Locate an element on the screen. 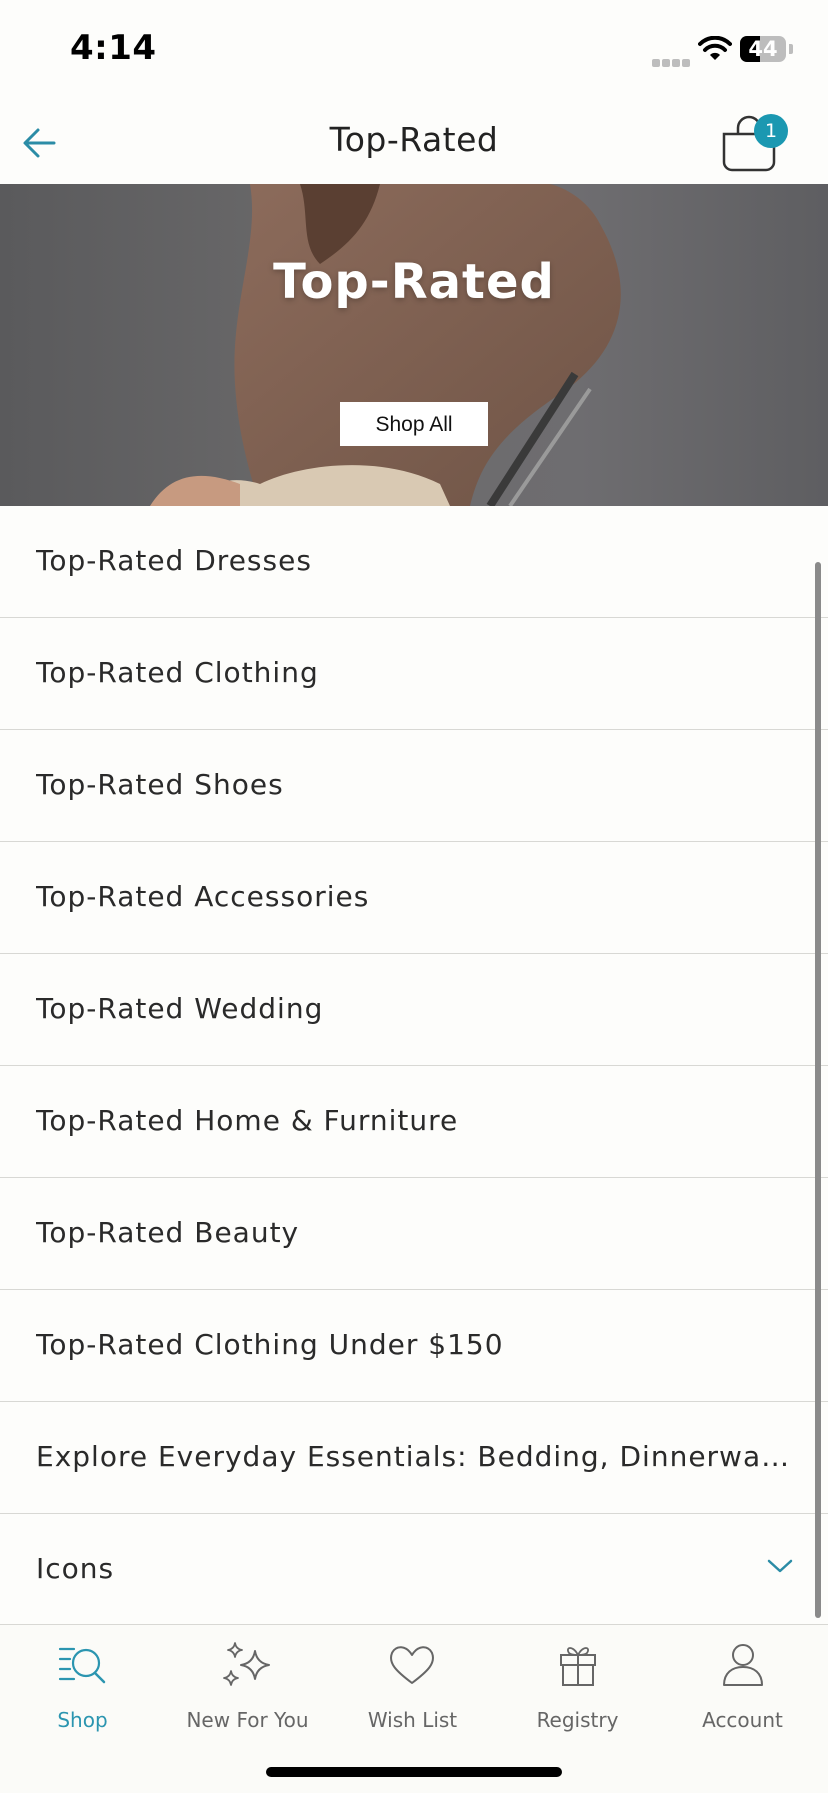 This screenshot has height=1793, width=828. battery-icon: 44 is located at coordinates (763, 49).